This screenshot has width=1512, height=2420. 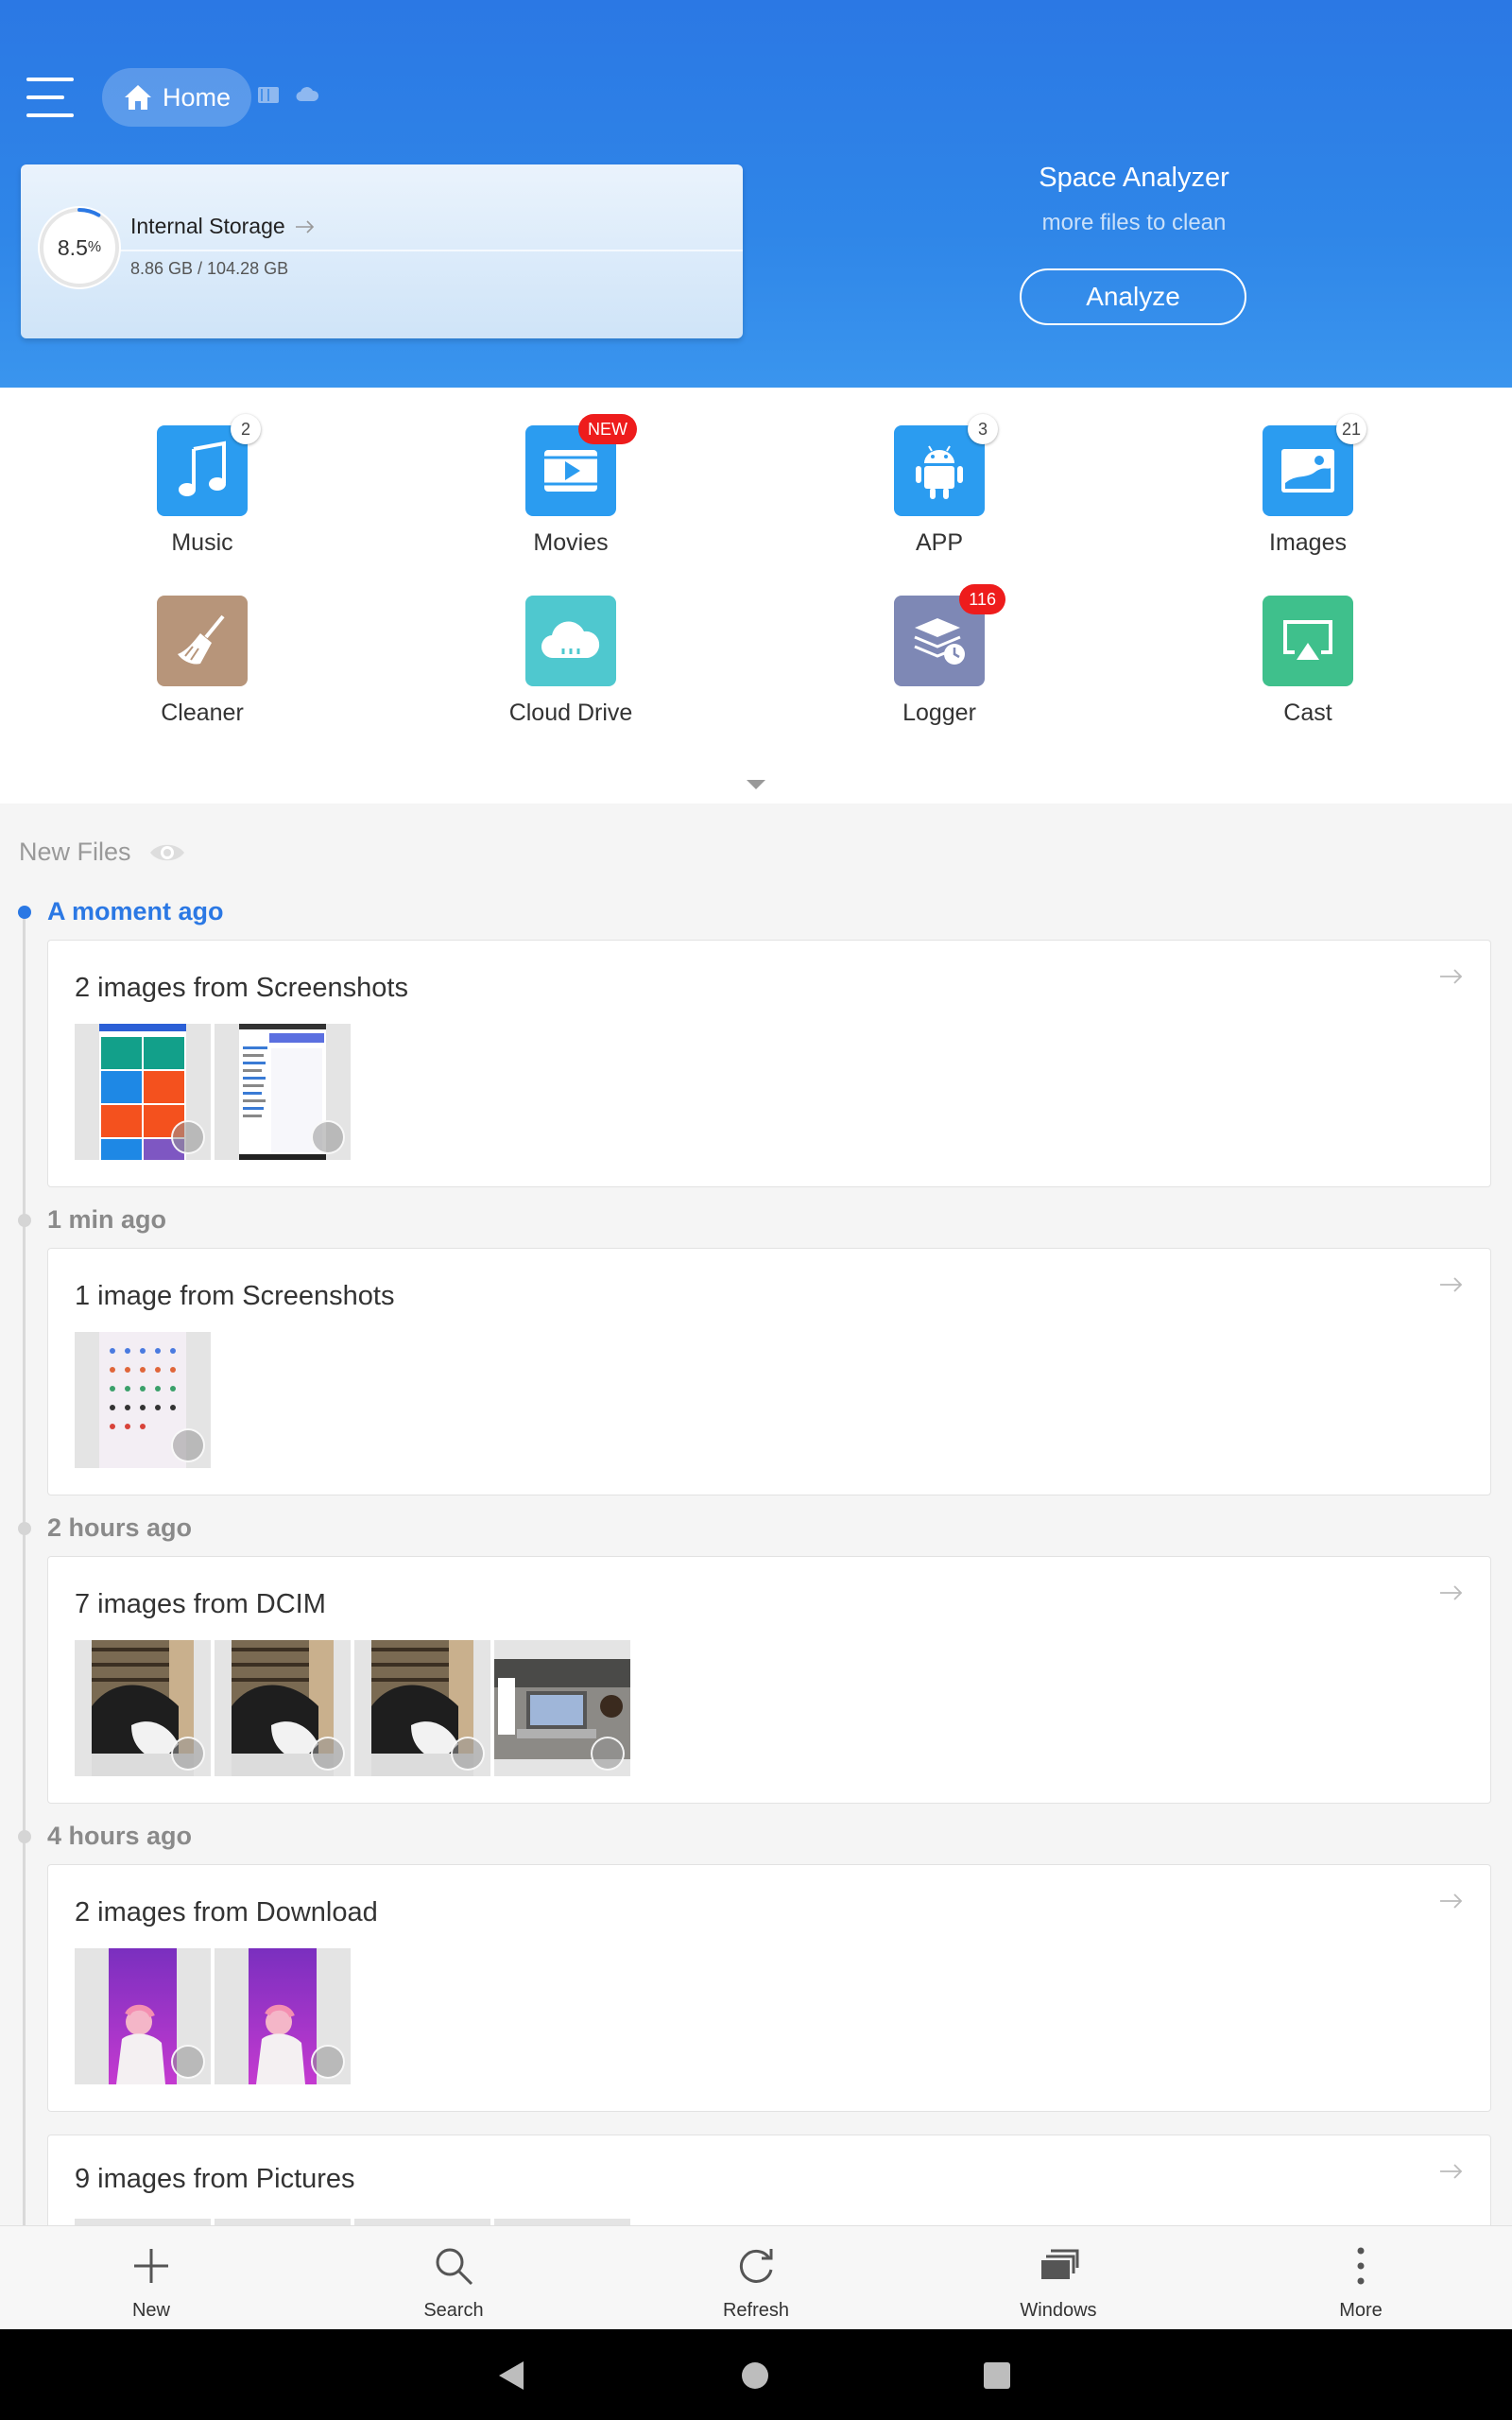 What do you see at coordinates (983, 429) in the screenshot?
I see `app-badge: 3` at bounding box center [983, 429].